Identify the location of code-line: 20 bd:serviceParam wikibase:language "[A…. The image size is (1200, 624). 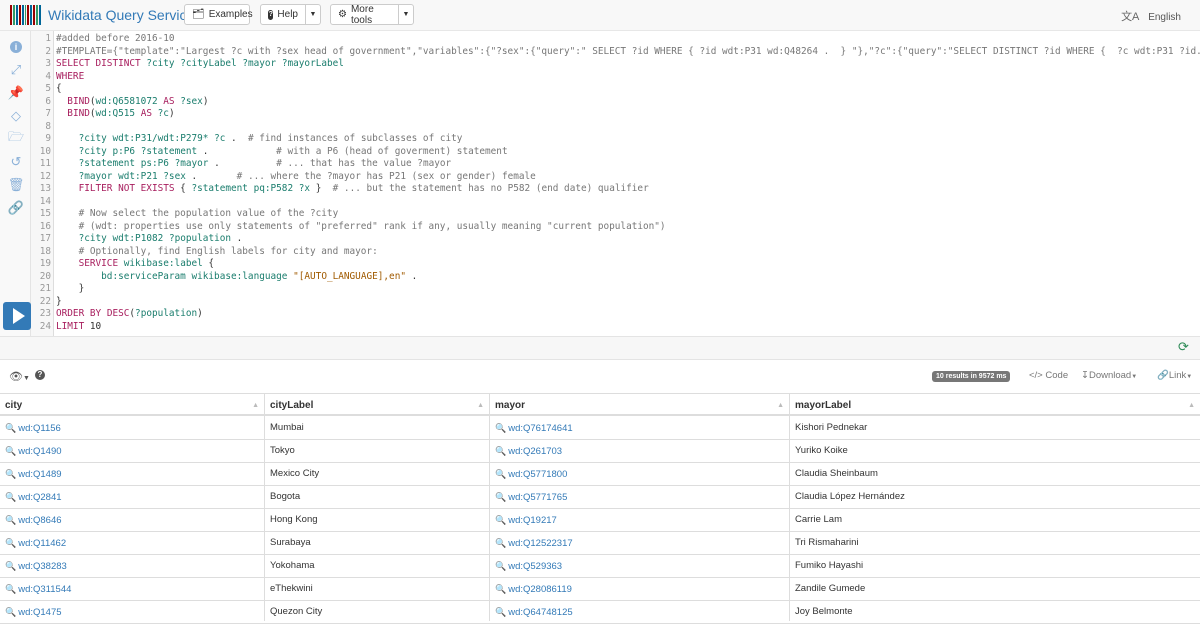
(615, 277).